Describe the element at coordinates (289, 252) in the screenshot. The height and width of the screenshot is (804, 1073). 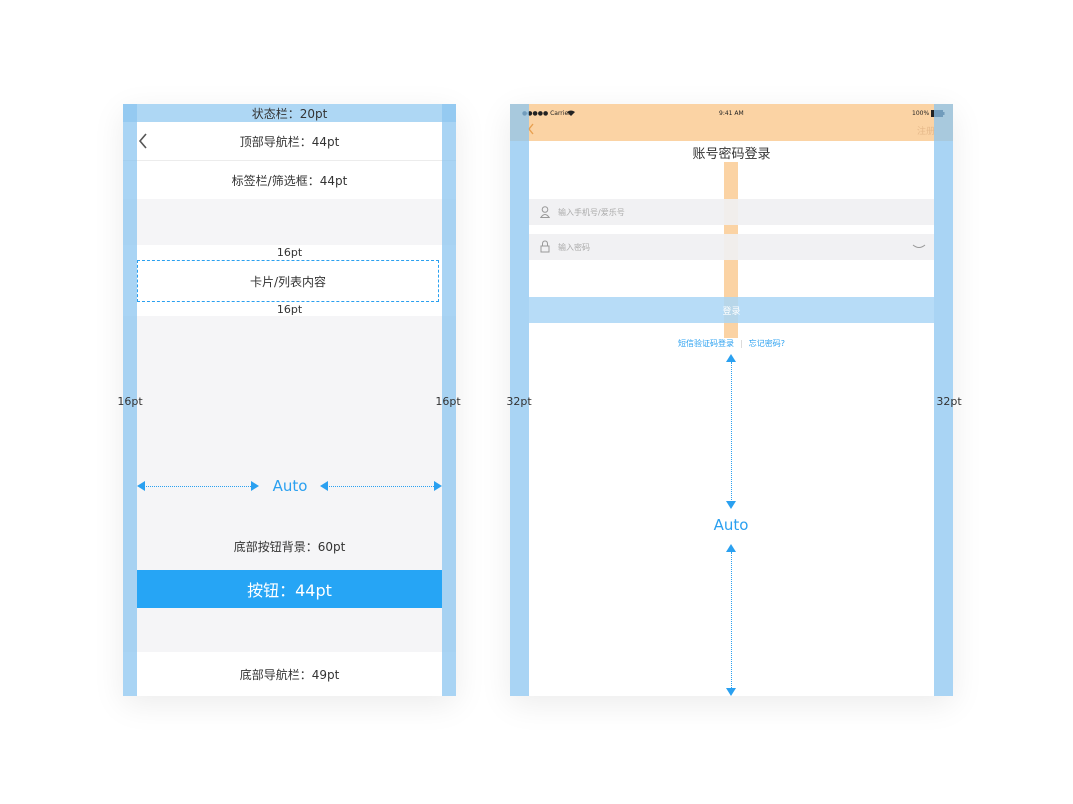
I see `card-top-spacing-label: 16pt` at that location.